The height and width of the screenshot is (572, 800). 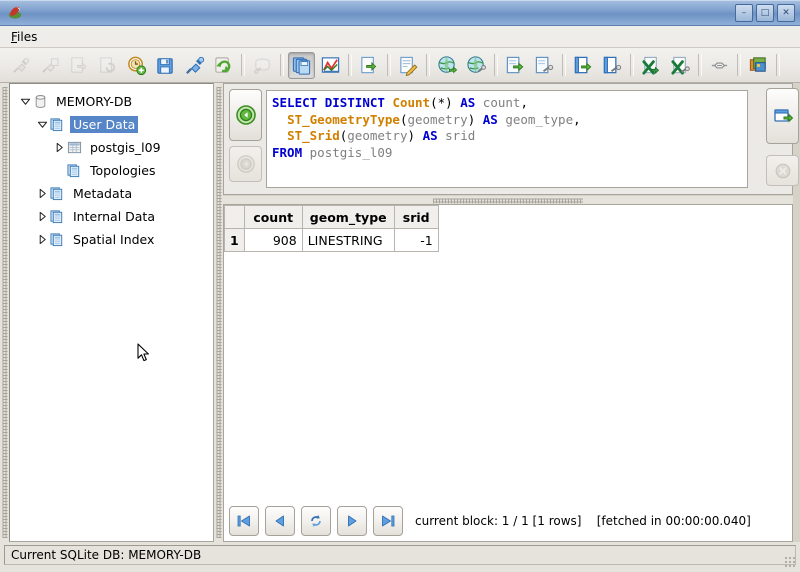 I want to click on tree-item-metadata: Metadata, so click(x=111, y=193).